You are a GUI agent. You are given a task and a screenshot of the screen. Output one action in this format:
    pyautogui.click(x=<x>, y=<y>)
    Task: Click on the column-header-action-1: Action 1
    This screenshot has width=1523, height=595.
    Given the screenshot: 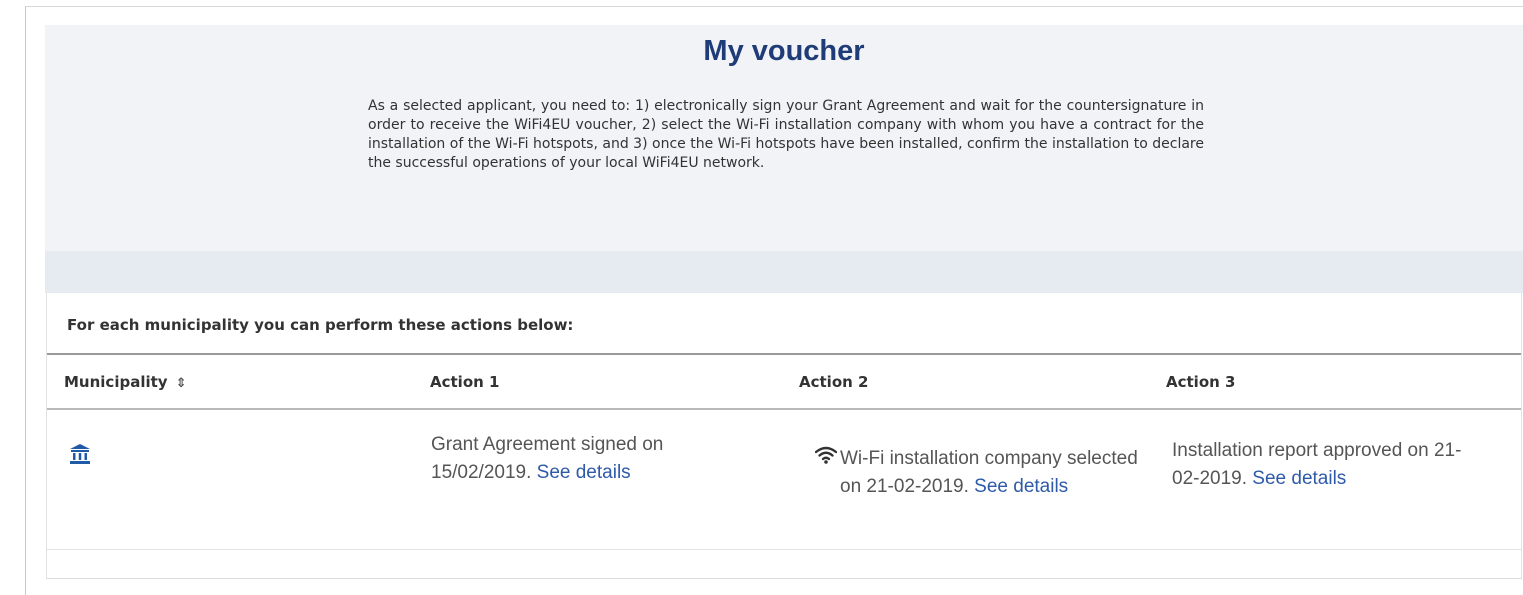 What is the action you would take?
    pyautogui.click(x=465, y=382)
    